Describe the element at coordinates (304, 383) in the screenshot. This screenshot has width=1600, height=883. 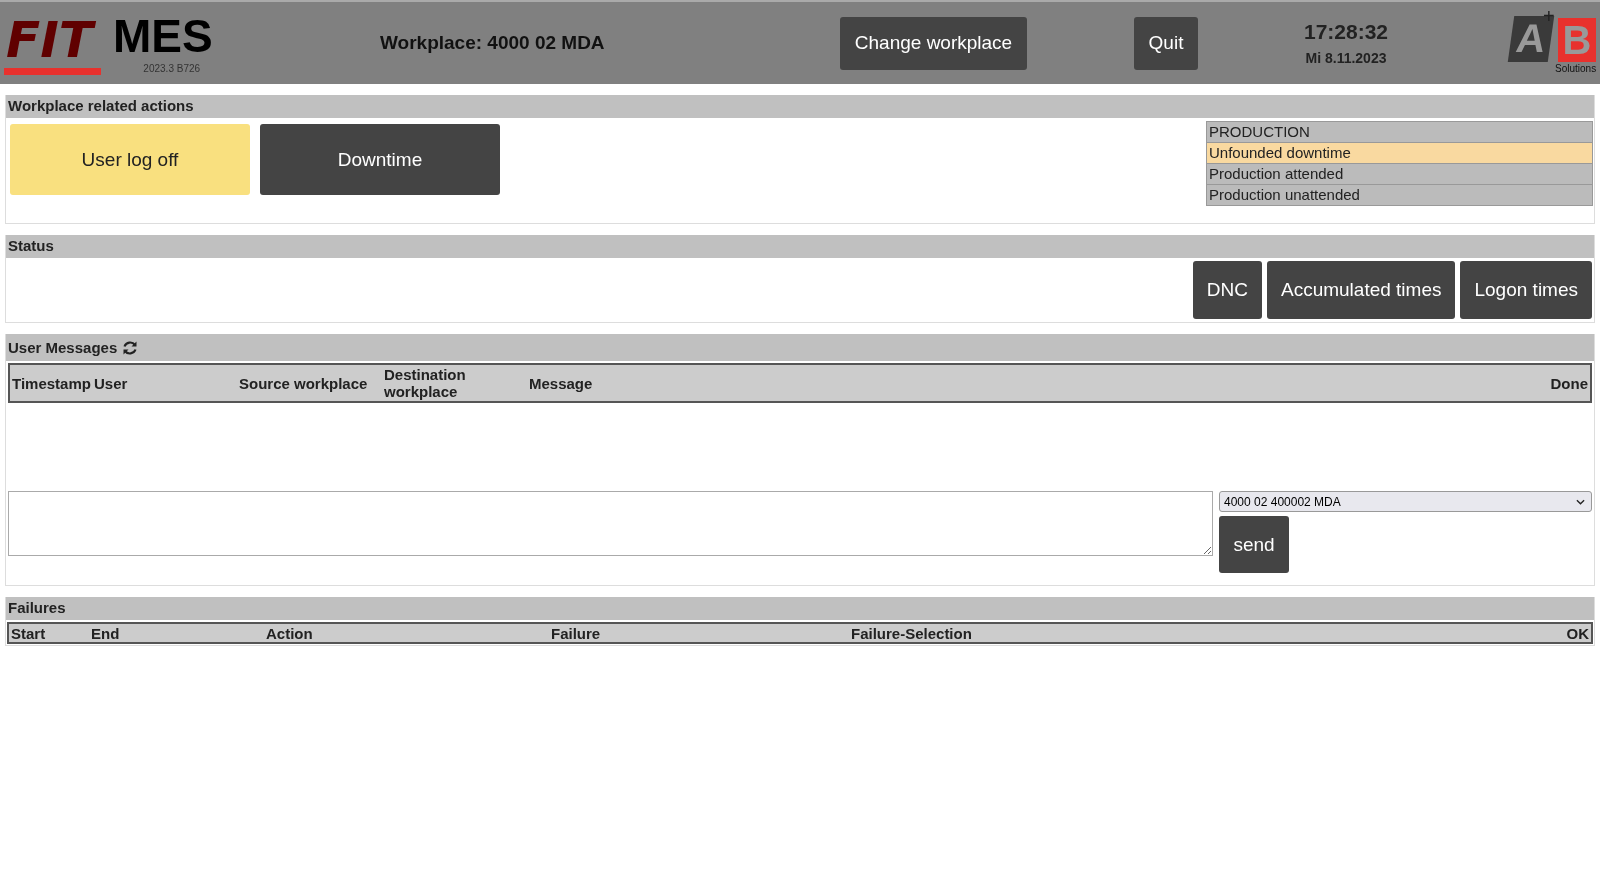
I see `column-header: Source workplace` at that location.